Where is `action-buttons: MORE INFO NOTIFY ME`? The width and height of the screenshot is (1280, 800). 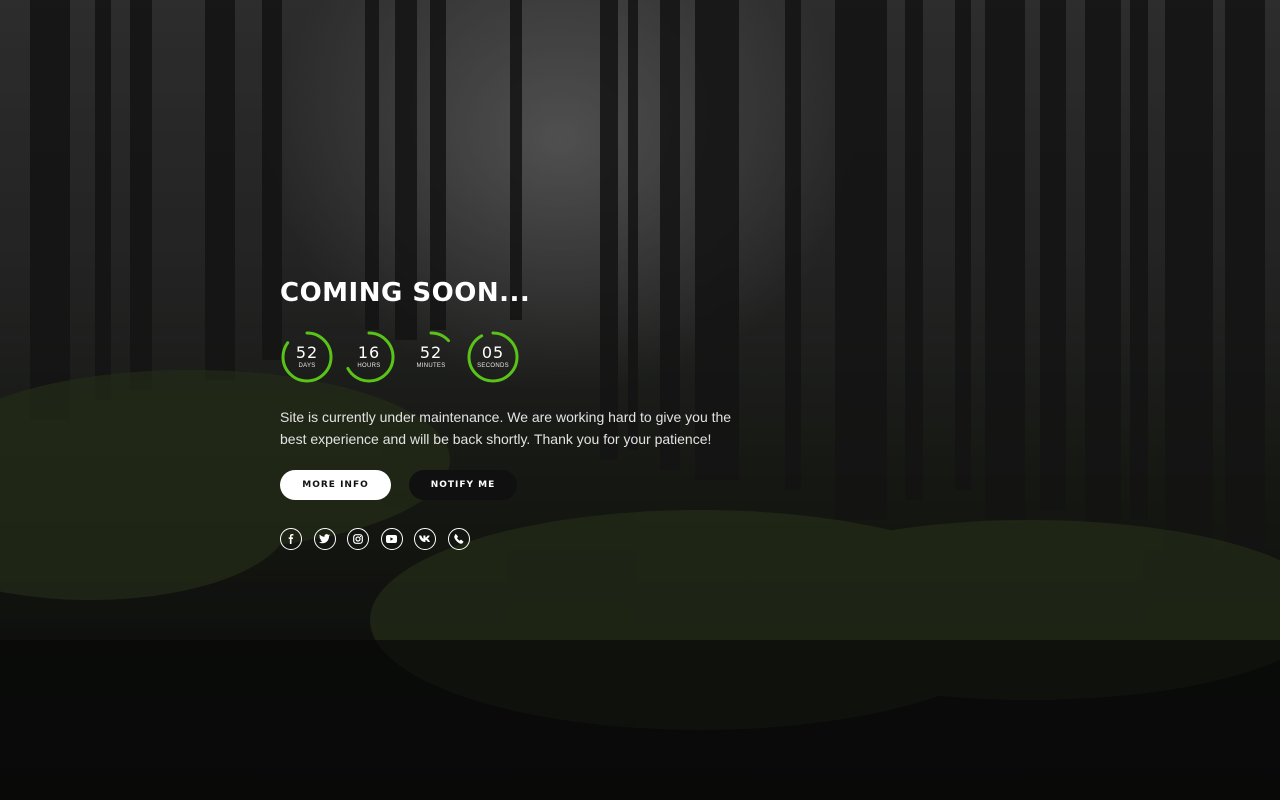 action-buttons: MORE INFO NOTIFY ME is located at coordinates (530, 485).